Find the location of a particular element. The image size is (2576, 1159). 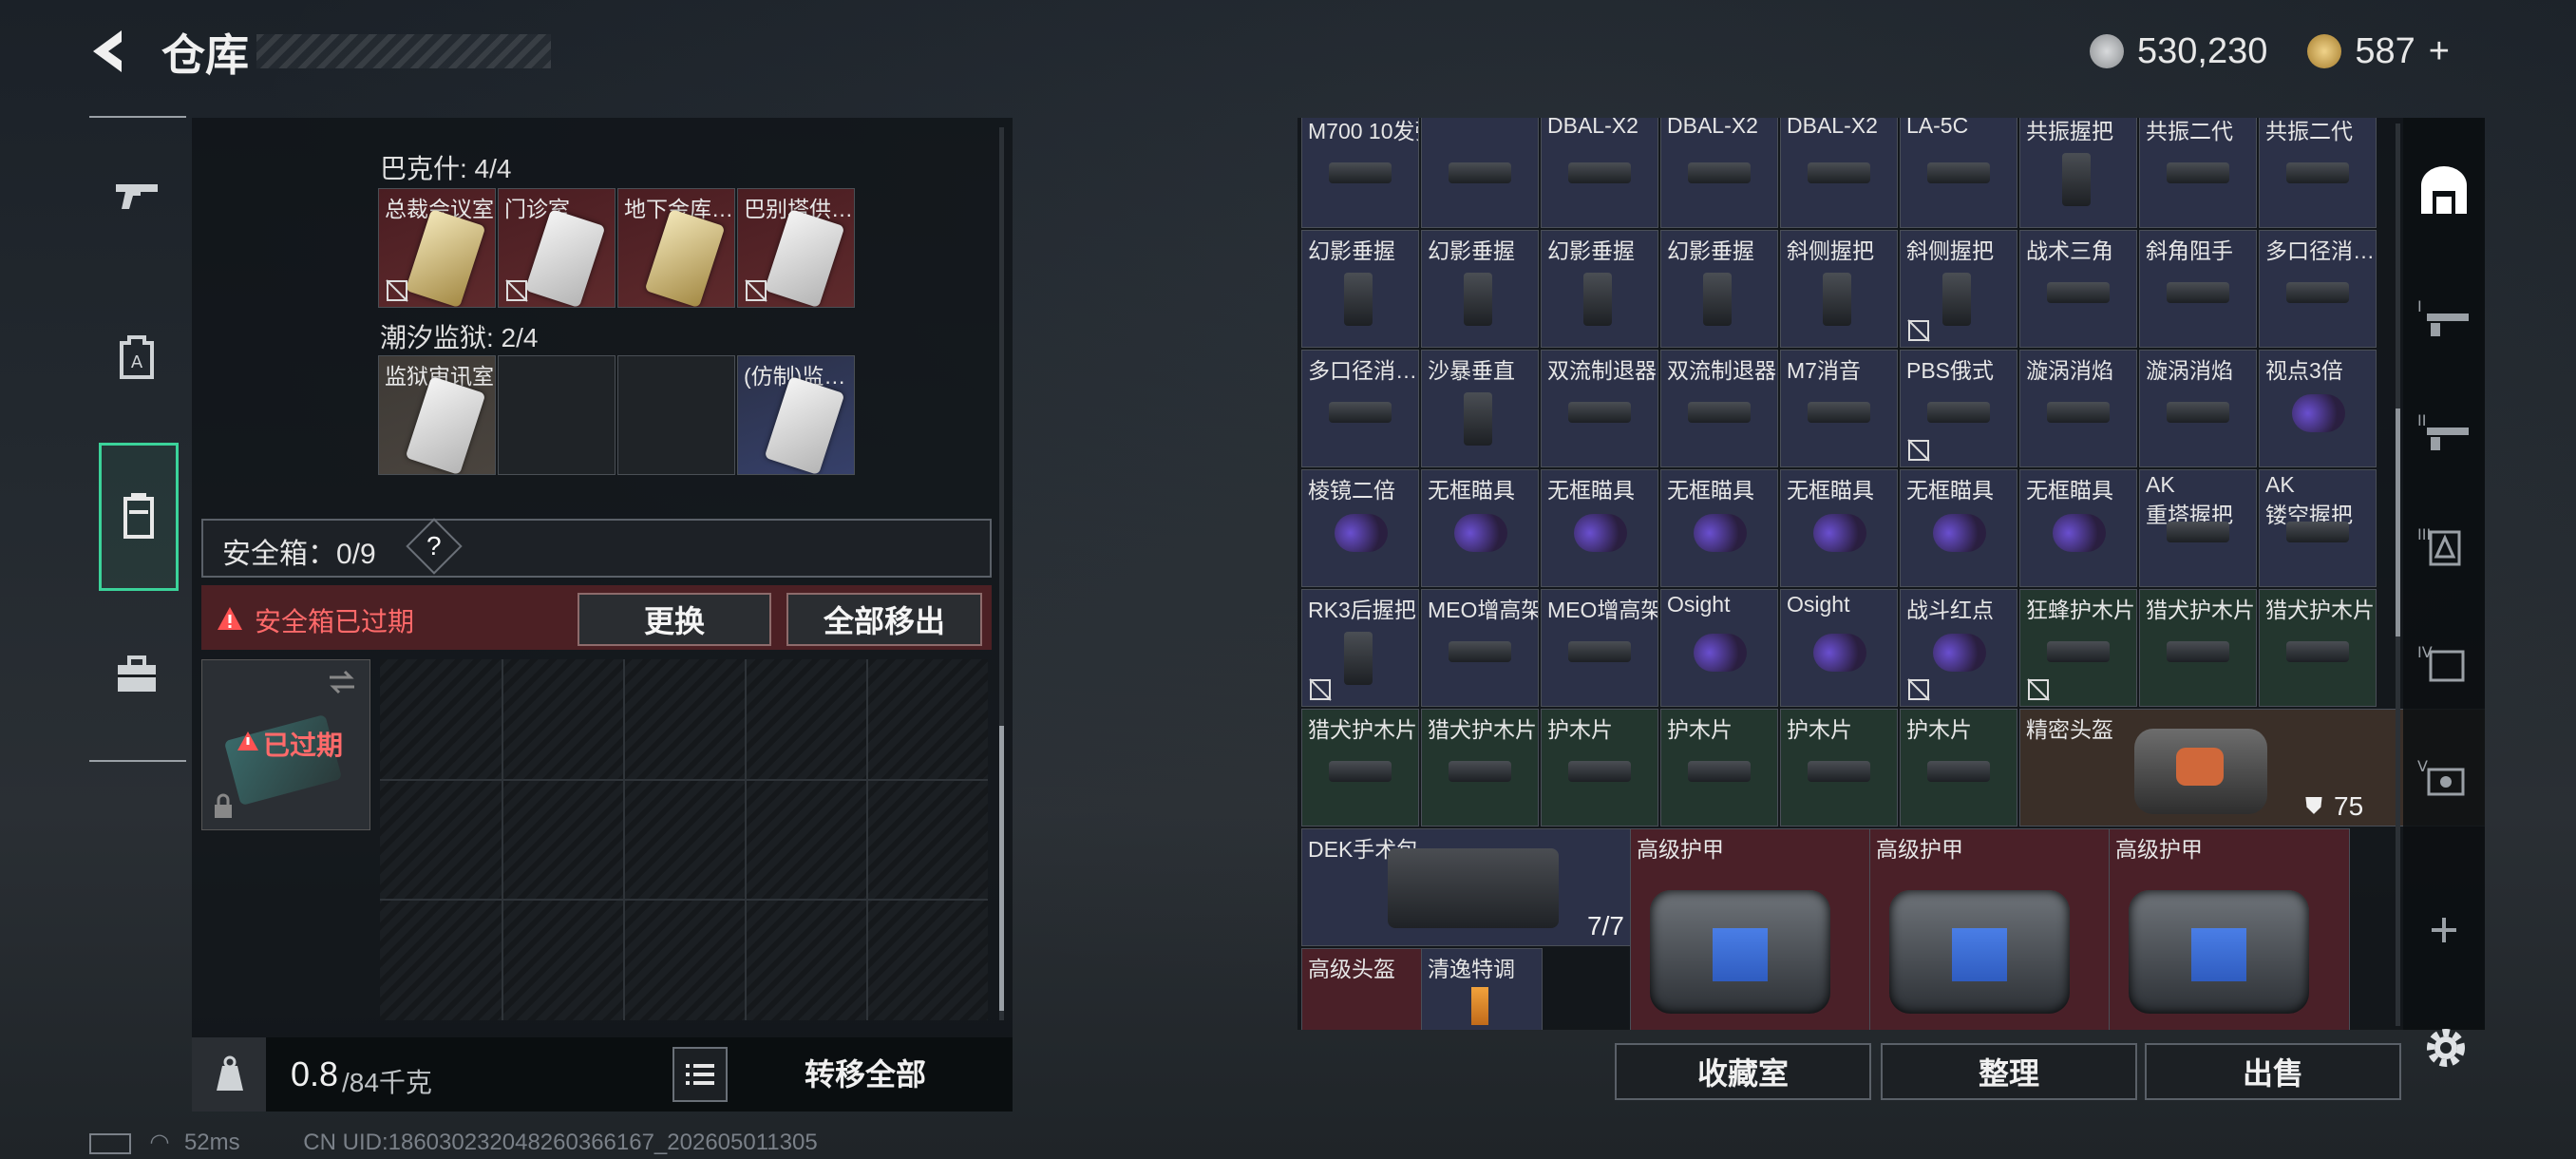

add-stash-tab-button is located at coordinates (2444, 930).